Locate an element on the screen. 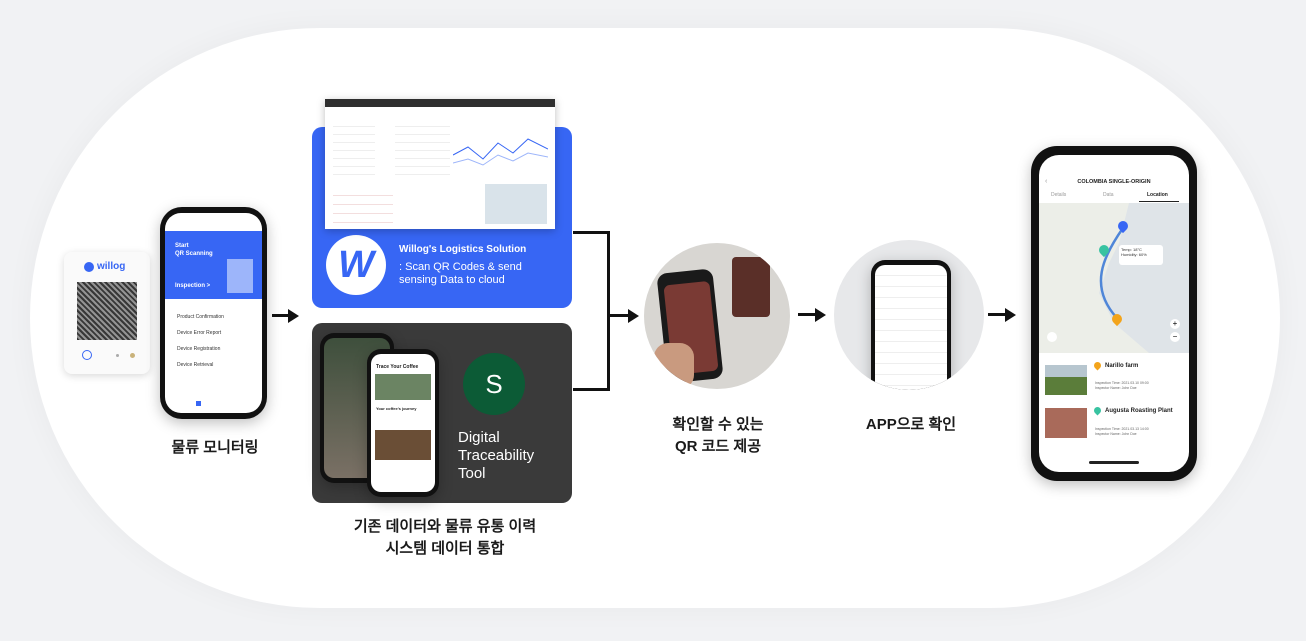 The width and height of the screenshot is (1306, 641). caption-logistics-monitoring: 물류 모니터링 is located at coordinates (215, 447).